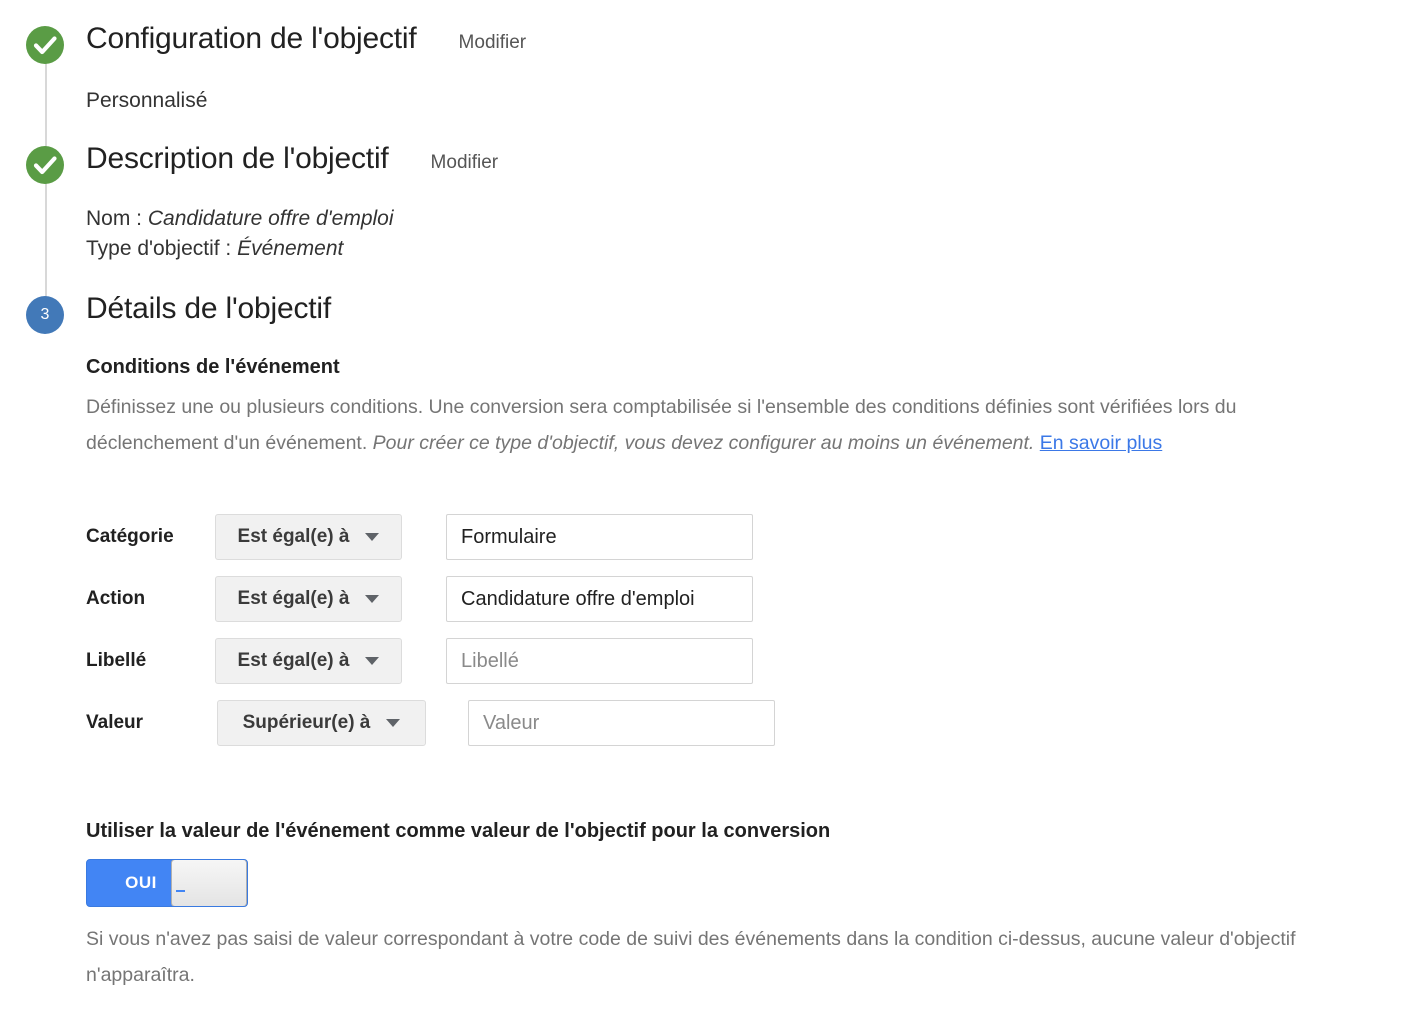 Image resolution: width=1416 pixels, height=1018 pixels. Describe the element at coordinates (159, 248) in the screenshot. I see `goal-type-label: Type d'objectif :` at that location.